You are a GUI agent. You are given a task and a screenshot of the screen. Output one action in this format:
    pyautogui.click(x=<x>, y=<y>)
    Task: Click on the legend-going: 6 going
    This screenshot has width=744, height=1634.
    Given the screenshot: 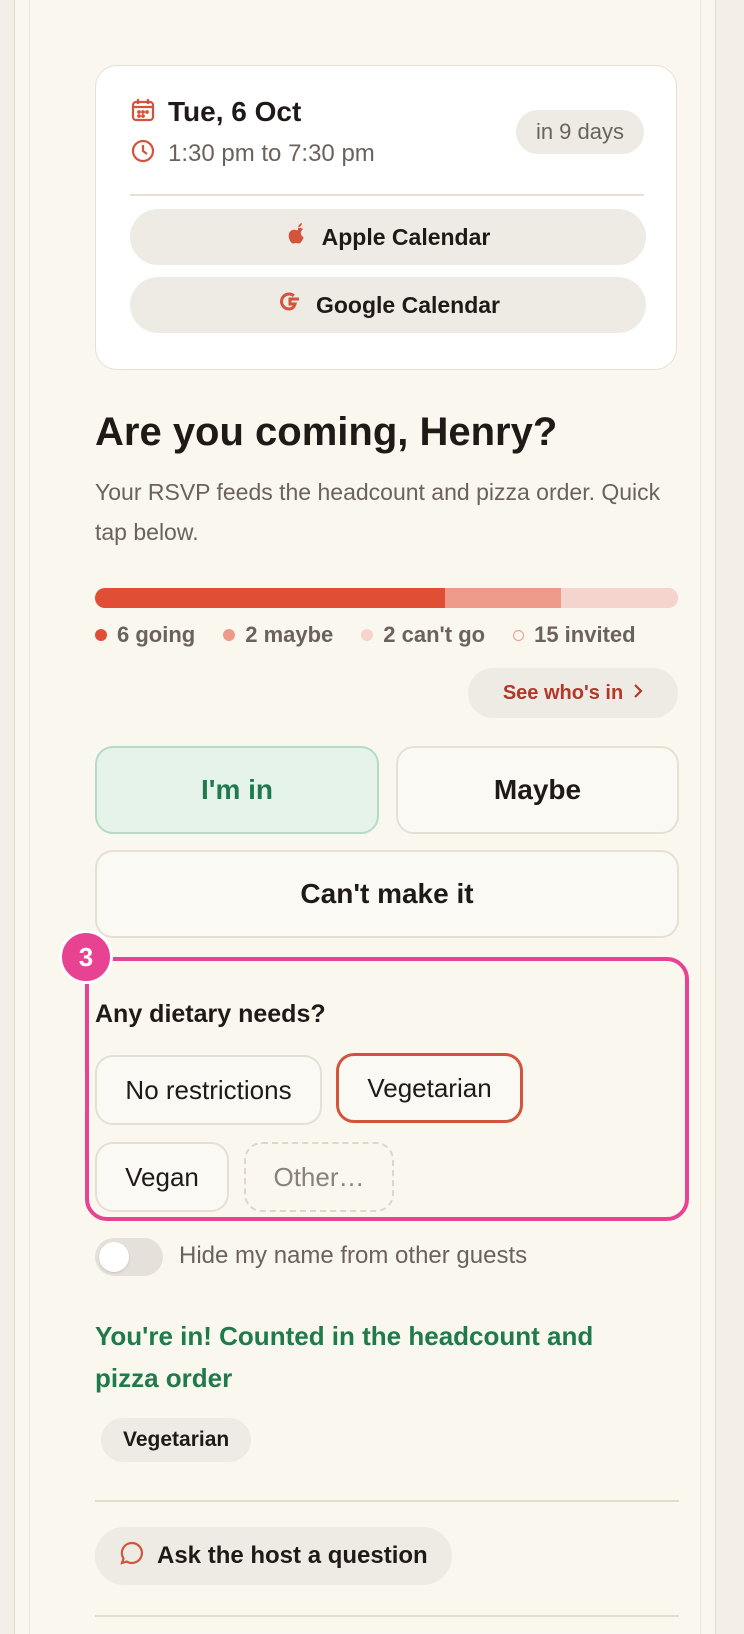 What is the action you would take?
    pyautogui.click(x=145, y=635)
    